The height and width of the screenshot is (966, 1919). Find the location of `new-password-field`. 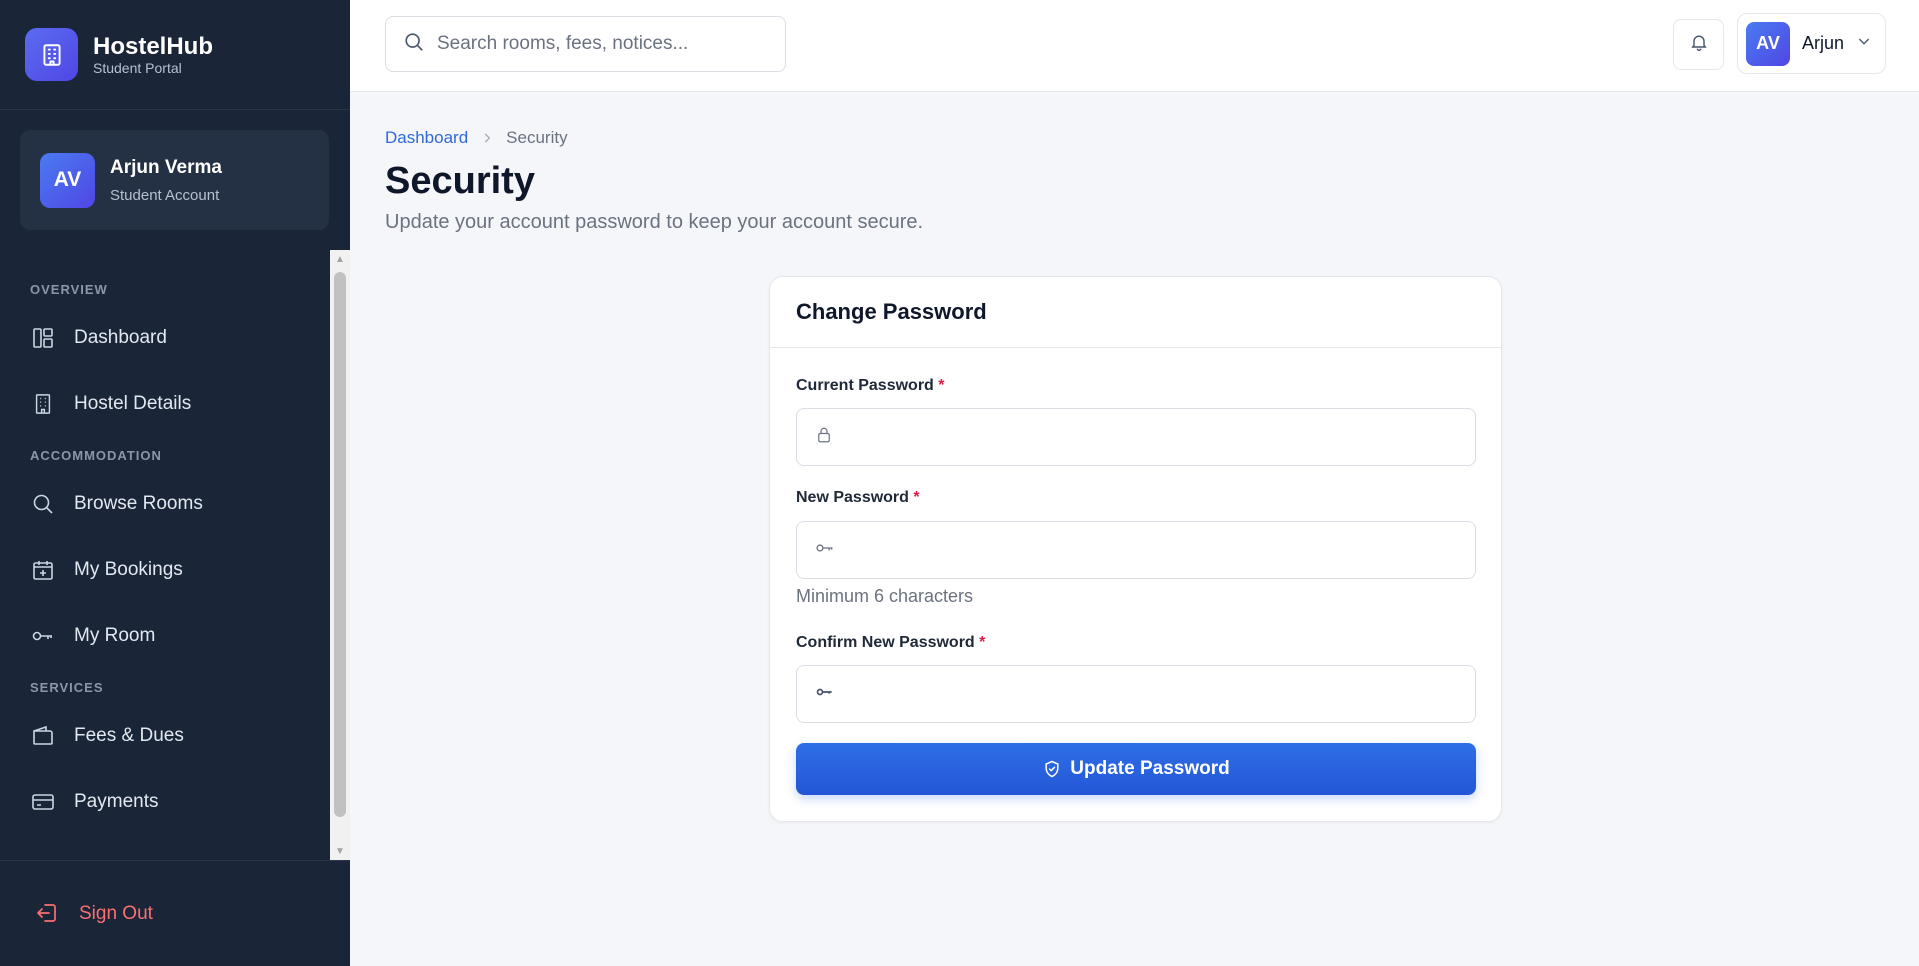

new-password-field is located at coordinates (1136, 550).